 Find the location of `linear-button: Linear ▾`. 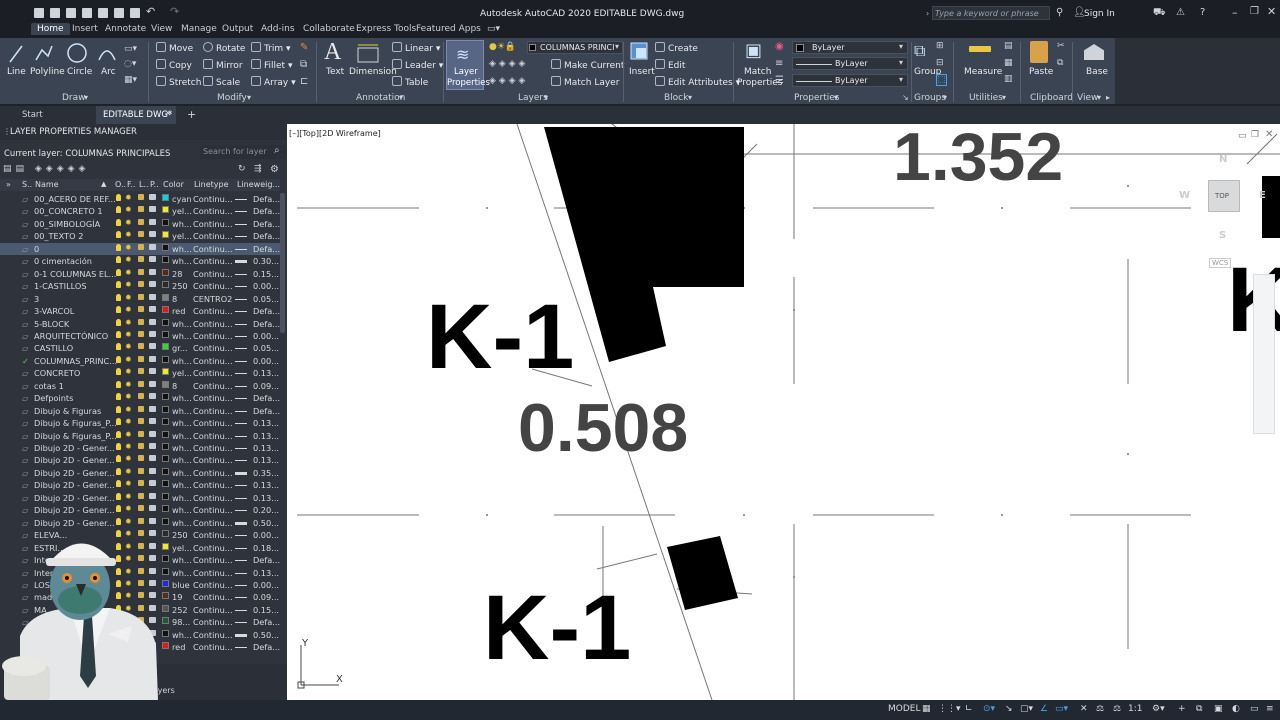

linear-button: Linear ▾ is located at coordinates (416, 48).